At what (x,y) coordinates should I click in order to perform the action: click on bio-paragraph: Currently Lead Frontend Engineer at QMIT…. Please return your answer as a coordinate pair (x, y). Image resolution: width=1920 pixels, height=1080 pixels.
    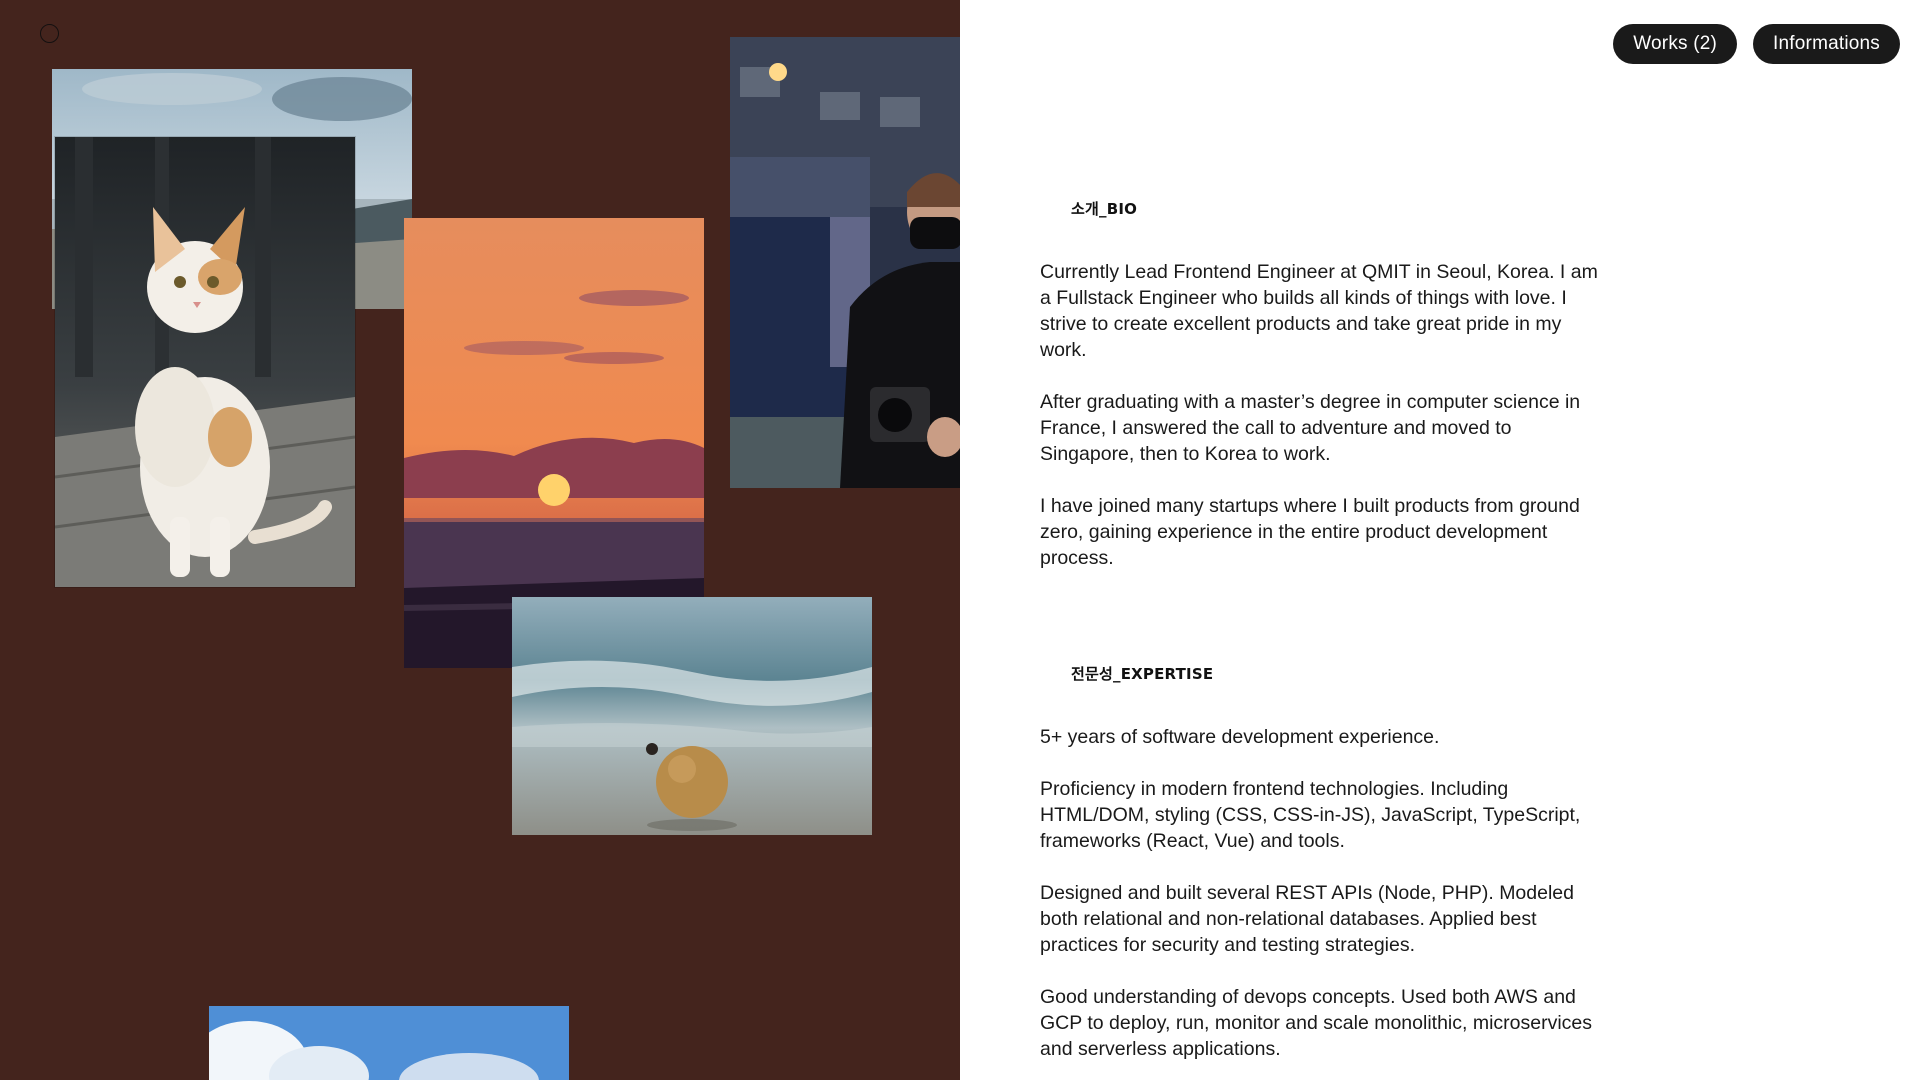
    Looking at the image, I should click on (1319, 311).